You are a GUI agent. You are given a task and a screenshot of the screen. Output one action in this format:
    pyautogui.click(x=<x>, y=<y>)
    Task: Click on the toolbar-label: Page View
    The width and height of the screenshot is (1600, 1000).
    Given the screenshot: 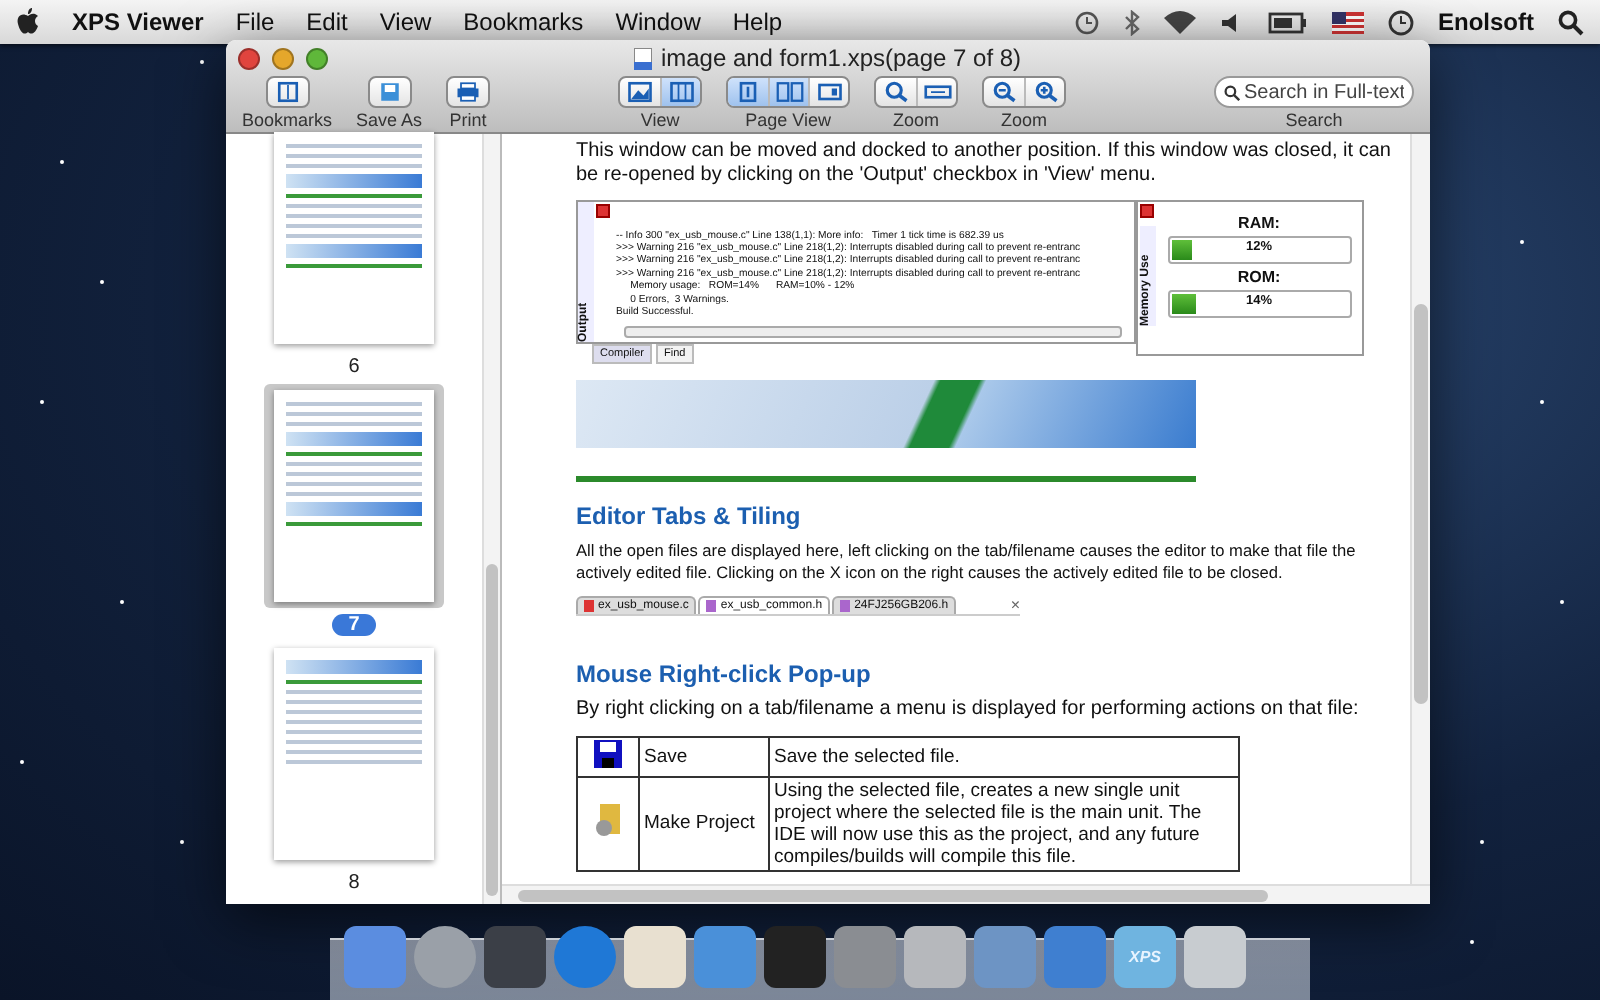 What is the action you would take?
    pyautogui.click(x=788, y=120)
    